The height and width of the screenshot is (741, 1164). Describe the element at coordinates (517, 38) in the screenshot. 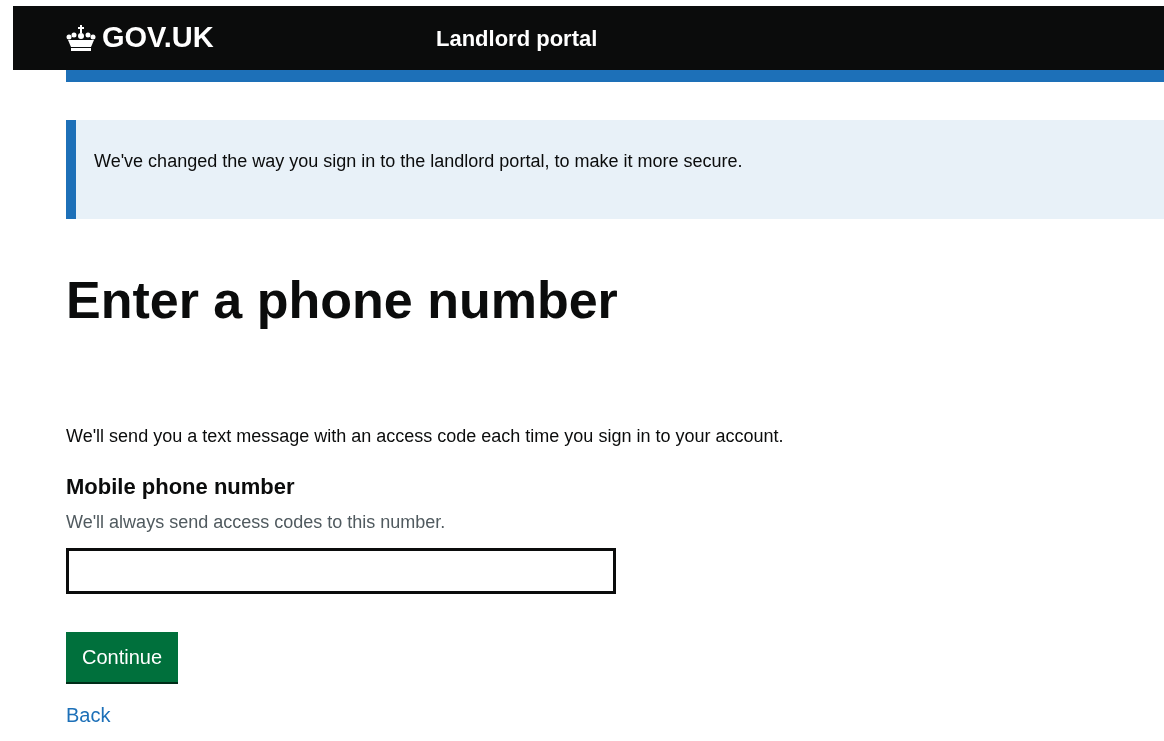

I see `service-name: Landlord portal` at that location.